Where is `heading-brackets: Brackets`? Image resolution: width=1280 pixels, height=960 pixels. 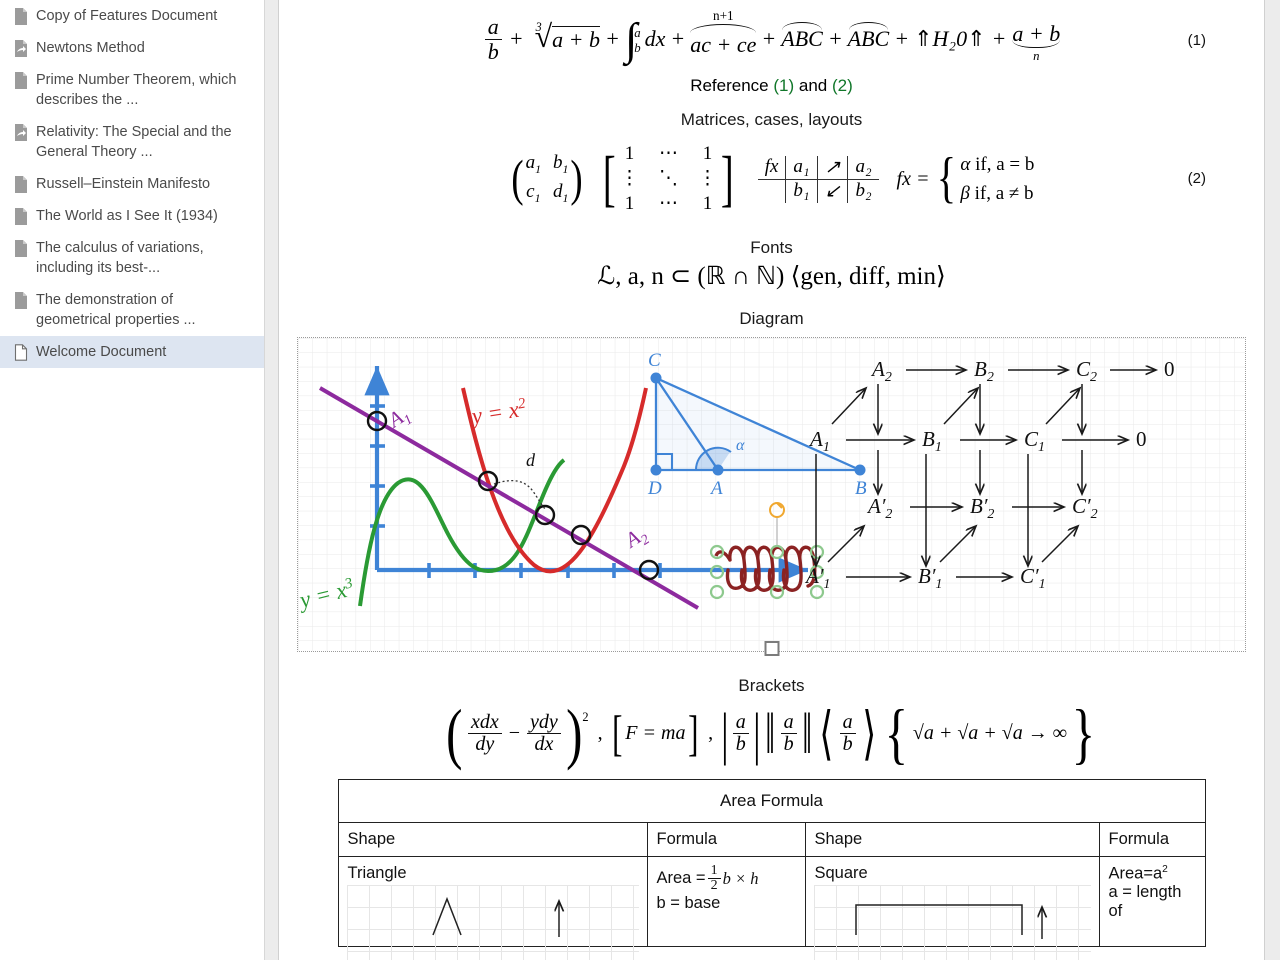
heading-brackets: Brackets is located at coordinates (771, 685).